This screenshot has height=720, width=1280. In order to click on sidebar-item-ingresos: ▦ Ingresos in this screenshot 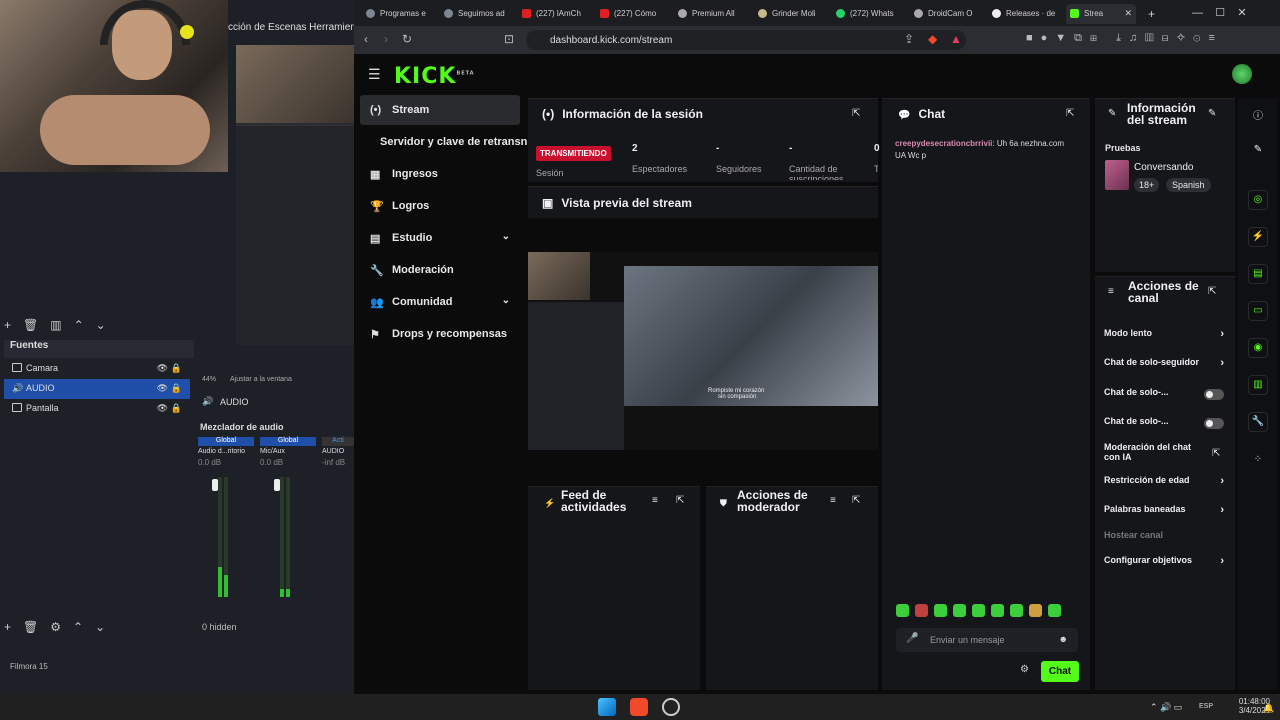, I will do `click(440, 174)`.